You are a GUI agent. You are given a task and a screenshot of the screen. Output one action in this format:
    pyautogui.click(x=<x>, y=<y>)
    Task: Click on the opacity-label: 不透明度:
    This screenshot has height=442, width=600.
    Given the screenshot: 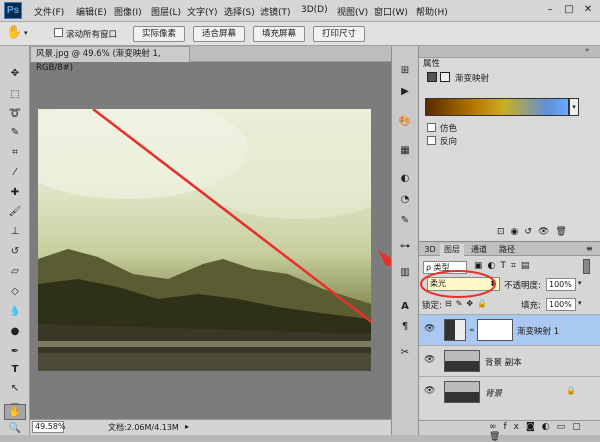 What is the action you would take?
    pyautogui.click(x=522, y=286)
    